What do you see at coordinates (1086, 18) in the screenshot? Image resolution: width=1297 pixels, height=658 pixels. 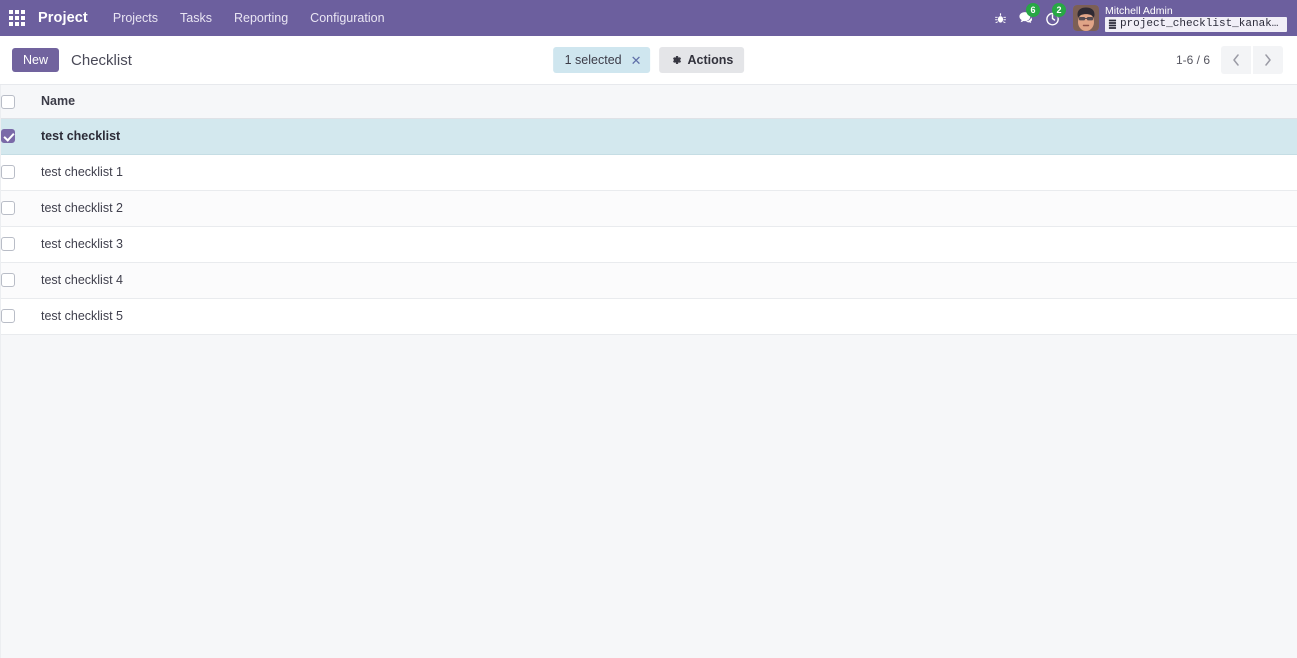 I see `user-avatar` at bounding box center [1086, 18].